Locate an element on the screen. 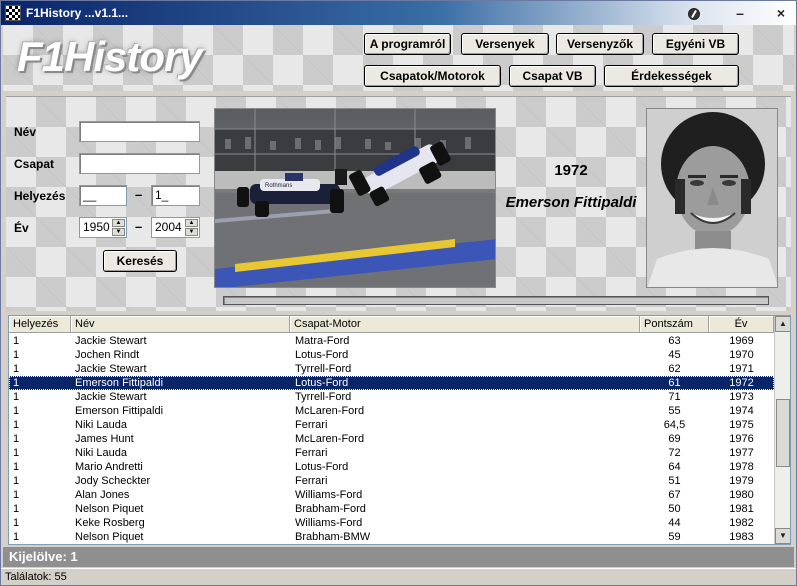 The image size is (797, 586). table-row: 1 Alan Jones Williams-Ford 67 1980 is located at coordinates (391, 495).